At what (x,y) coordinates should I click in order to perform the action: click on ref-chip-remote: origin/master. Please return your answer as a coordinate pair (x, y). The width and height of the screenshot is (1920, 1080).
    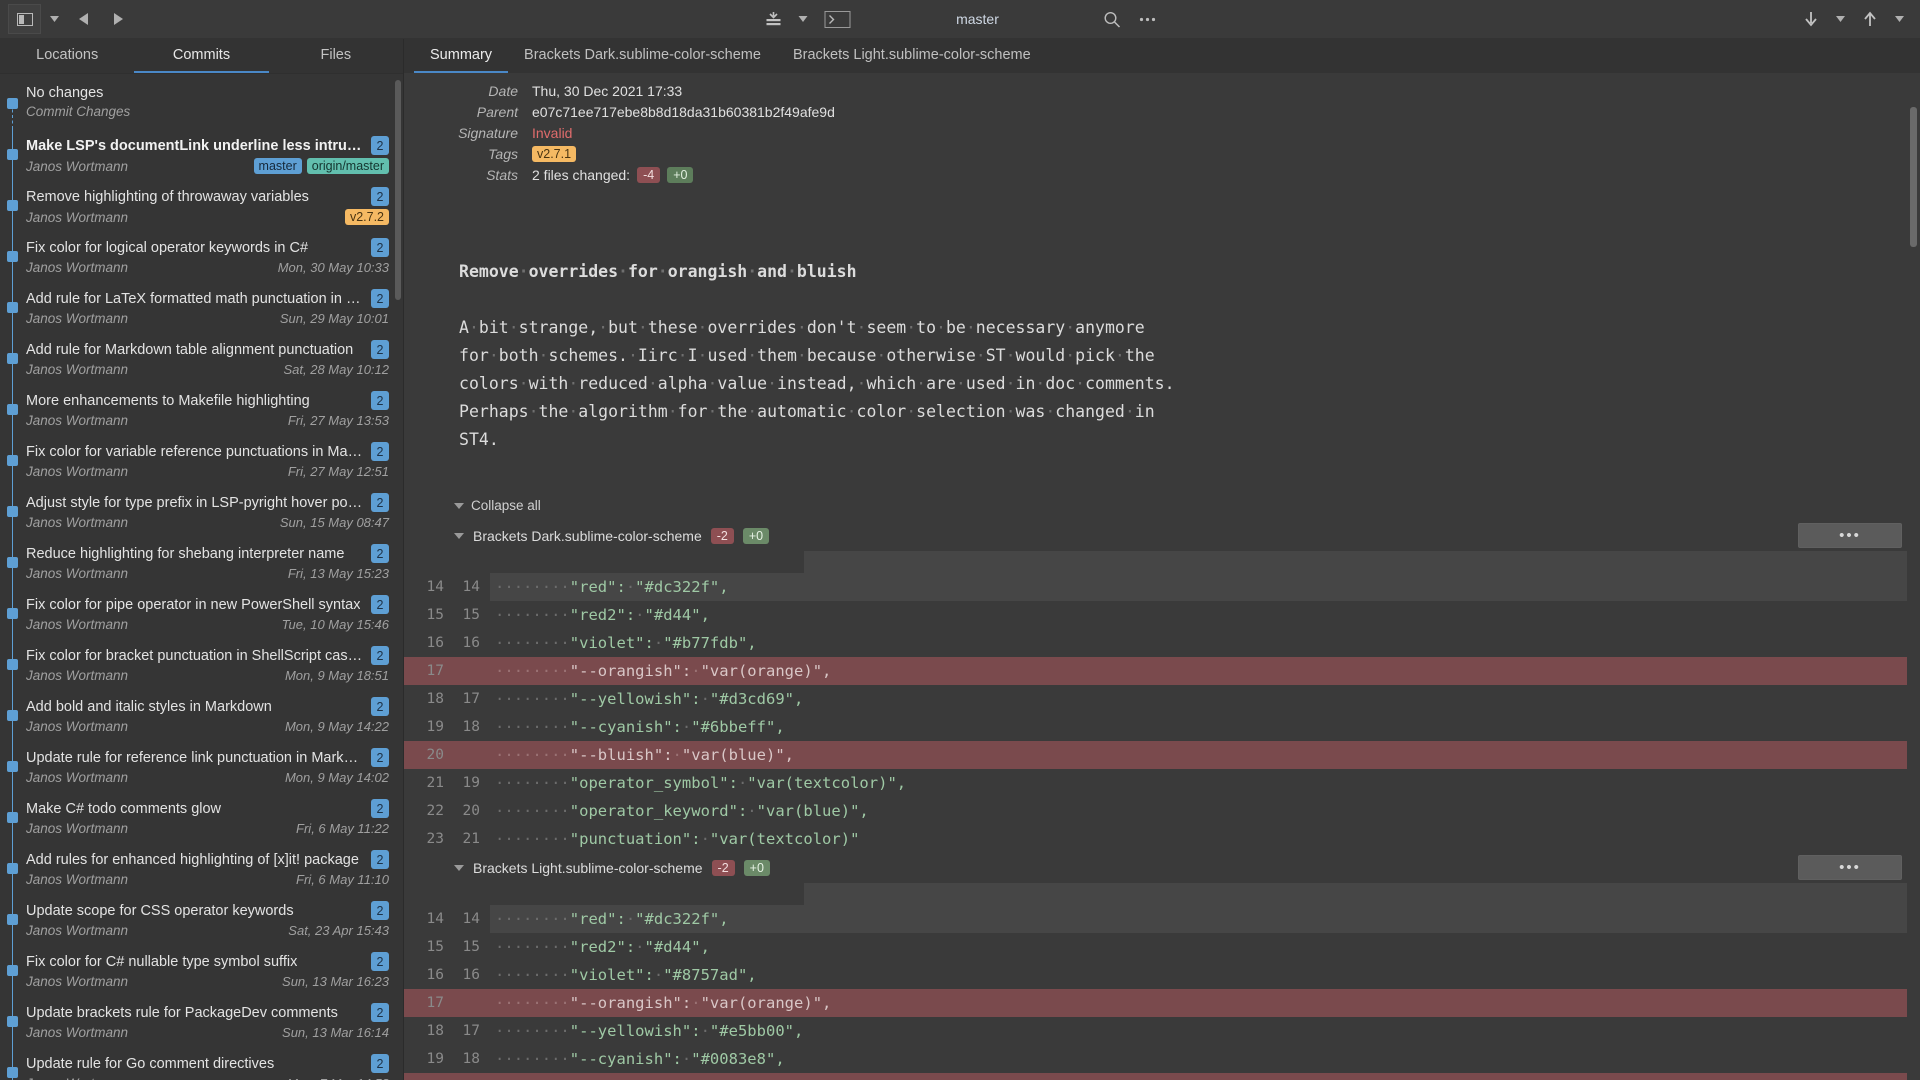
    Looking at the image, I should click on (347, 166).